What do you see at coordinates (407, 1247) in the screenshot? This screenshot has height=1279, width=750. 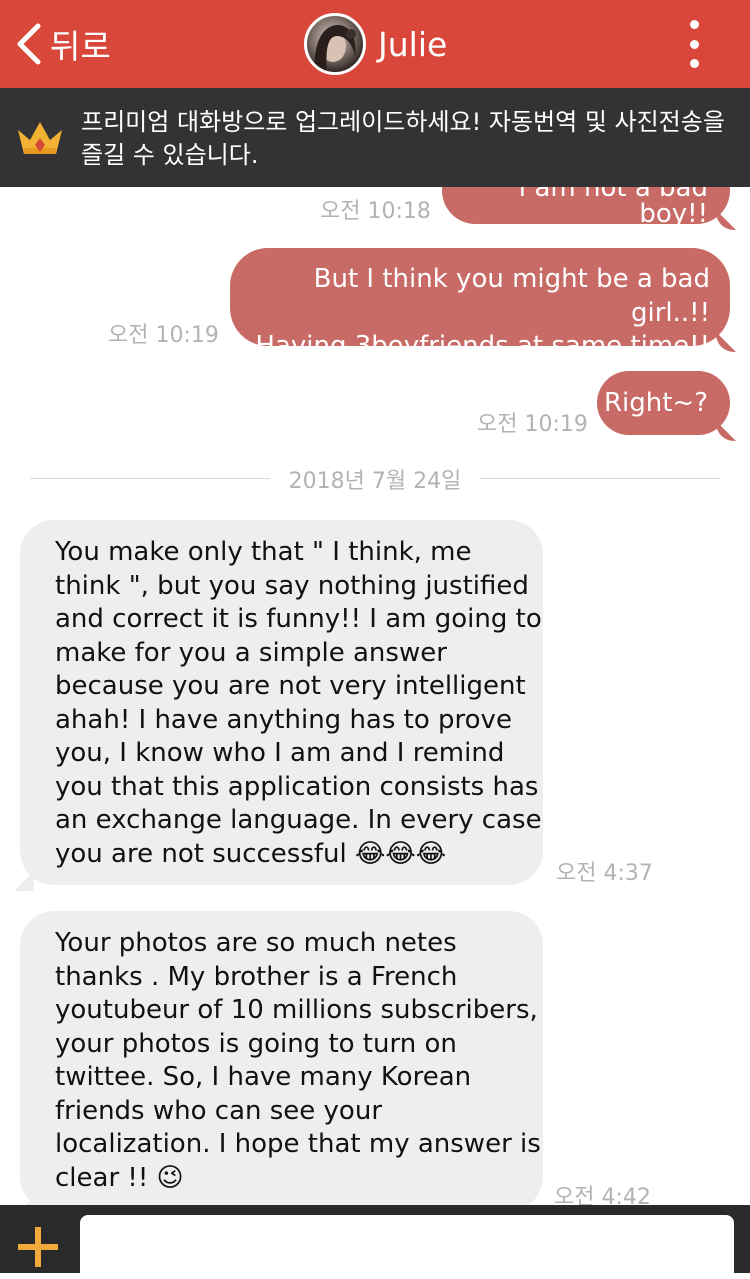 I see `message-input` at bounding box center [407, 1247].